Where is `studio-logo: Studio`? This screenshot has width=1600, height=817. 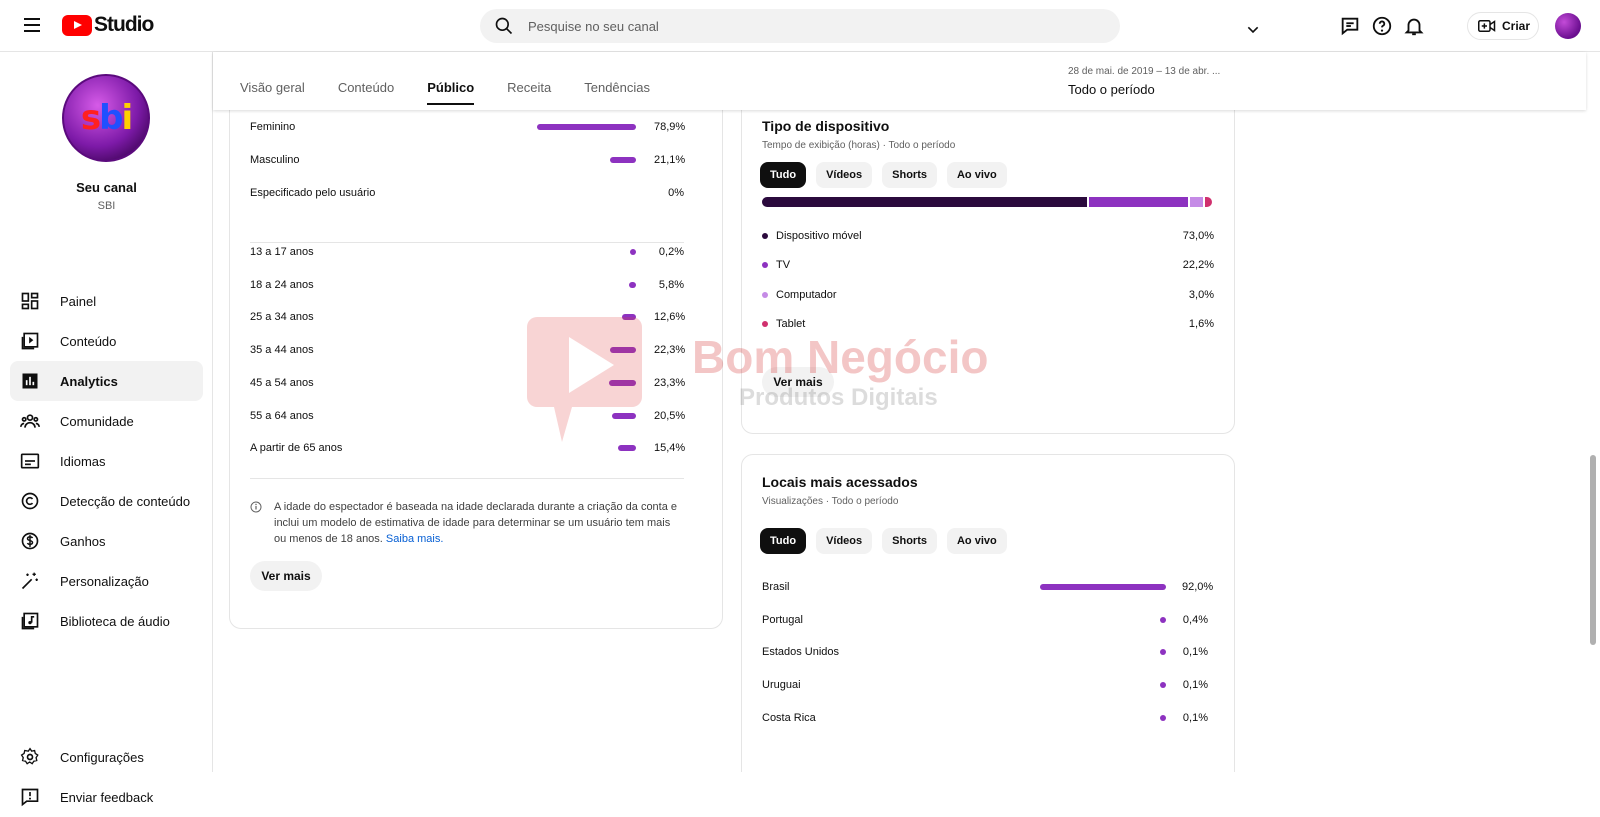
studio-logo: Studio is located at coordinates (108, 25).